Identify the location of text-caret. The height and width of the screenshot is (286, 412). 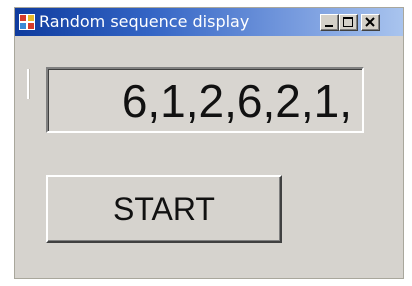
(28, 84).